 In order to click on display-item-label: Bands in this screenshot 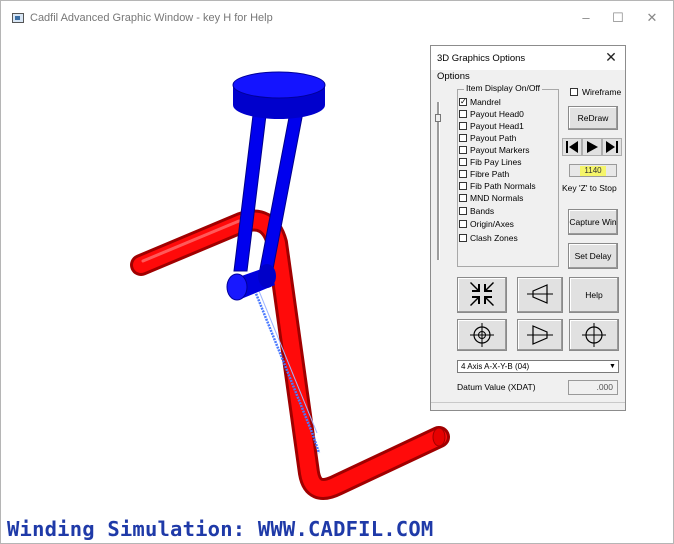, I will do `click(482, 211)`.